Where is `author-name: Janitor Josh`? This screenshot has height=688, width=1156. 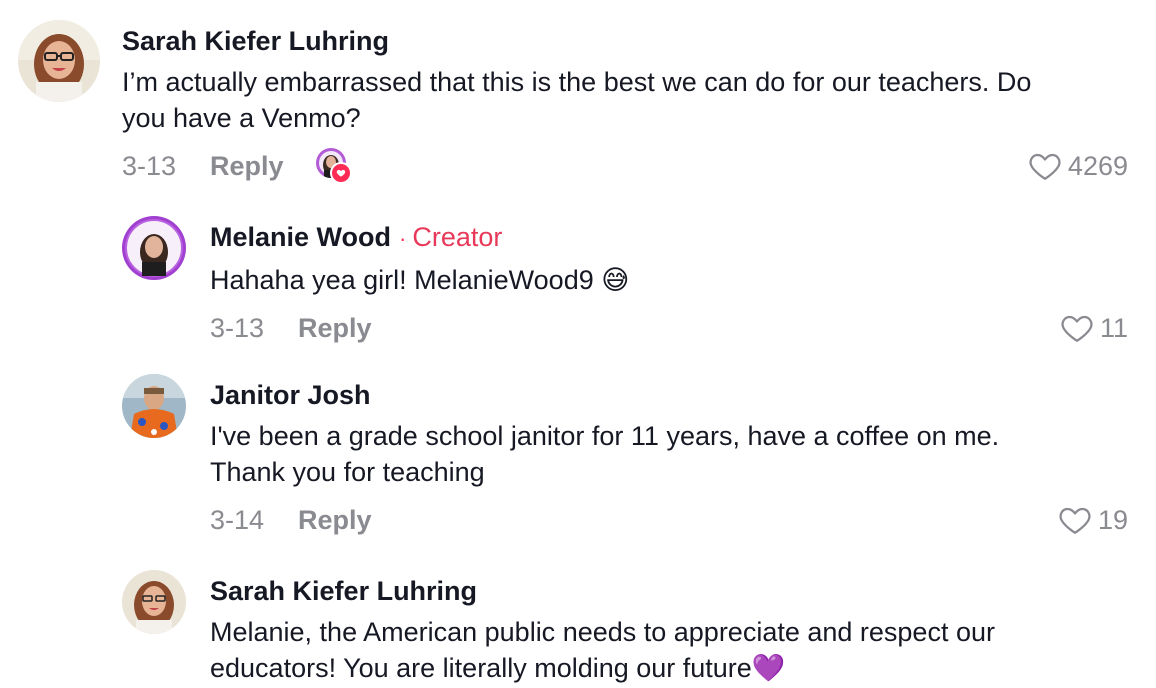 author-name: Janitor Josh is located at coordinates (290, 395).